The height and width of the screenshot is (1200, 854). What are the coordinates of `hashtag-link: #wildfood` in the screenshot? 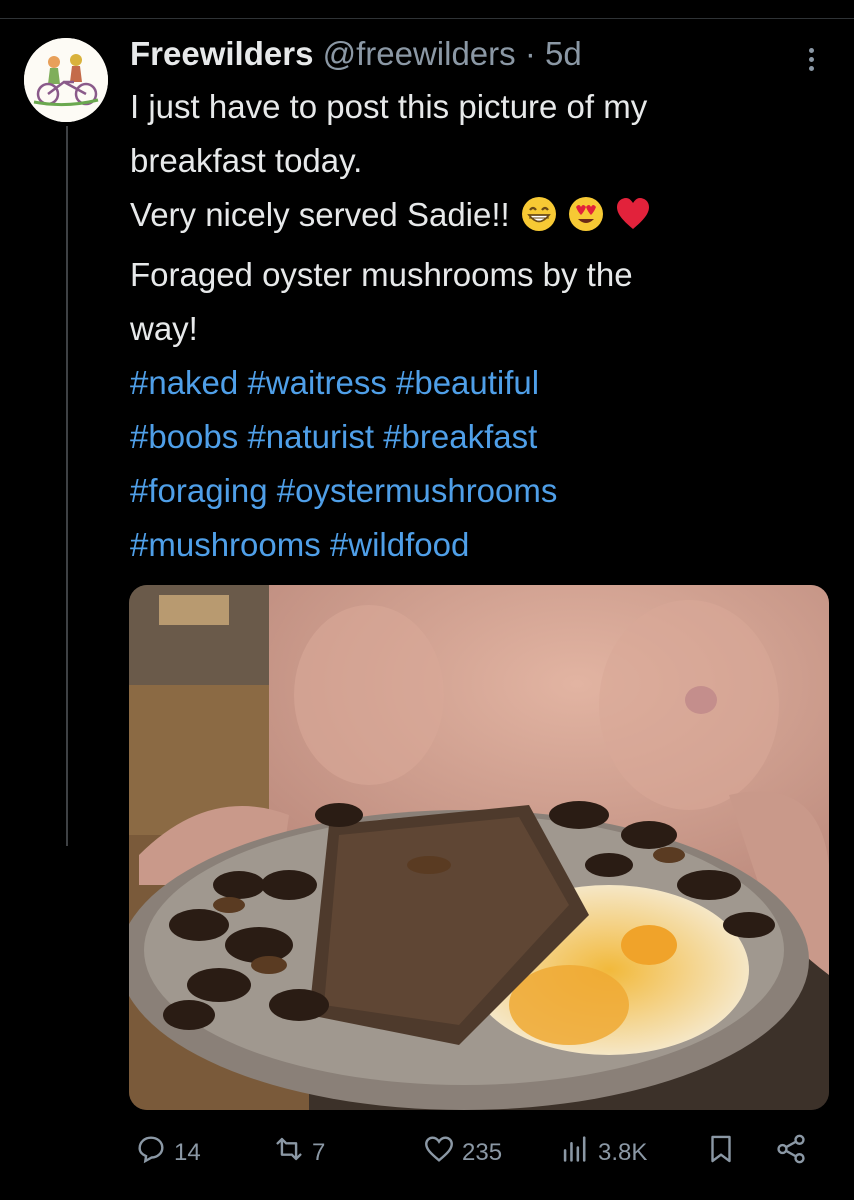 It's located at (399, 544).